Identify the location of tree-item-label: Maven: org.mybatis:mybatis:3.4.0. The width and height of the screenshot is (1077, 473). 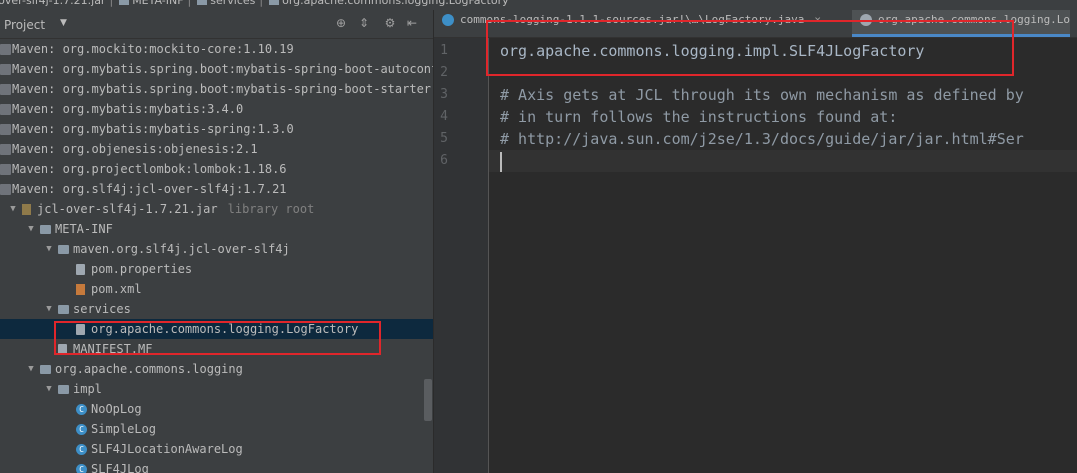
(128, 109).